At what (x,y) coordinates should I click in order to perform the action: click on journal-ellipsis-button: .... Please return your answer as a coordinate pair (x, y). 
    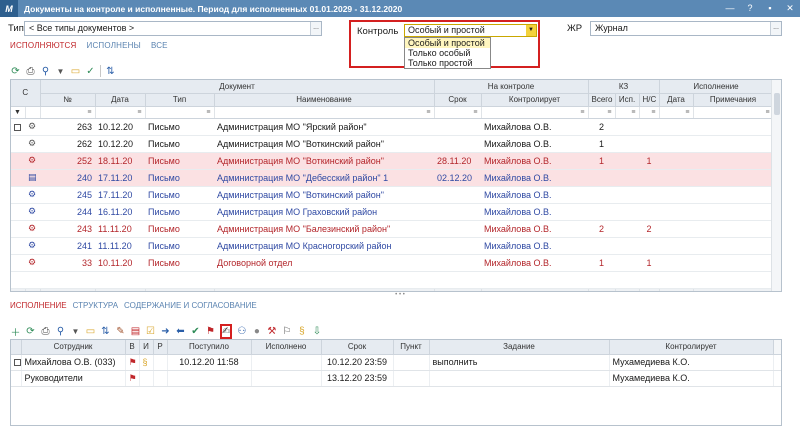
    Looking at the image, I should click on (775, 28).